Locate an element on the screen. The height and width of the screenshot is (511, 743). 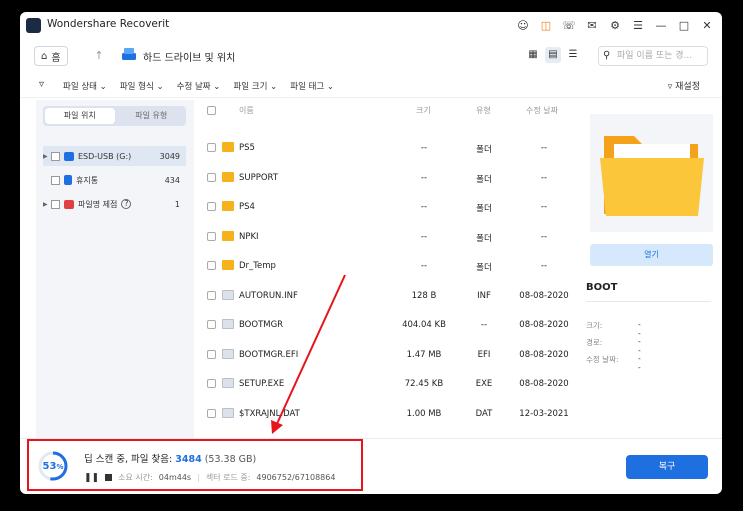
sidebar-item-label: ESD-USB (G:) is located at coordinates (105, 156).